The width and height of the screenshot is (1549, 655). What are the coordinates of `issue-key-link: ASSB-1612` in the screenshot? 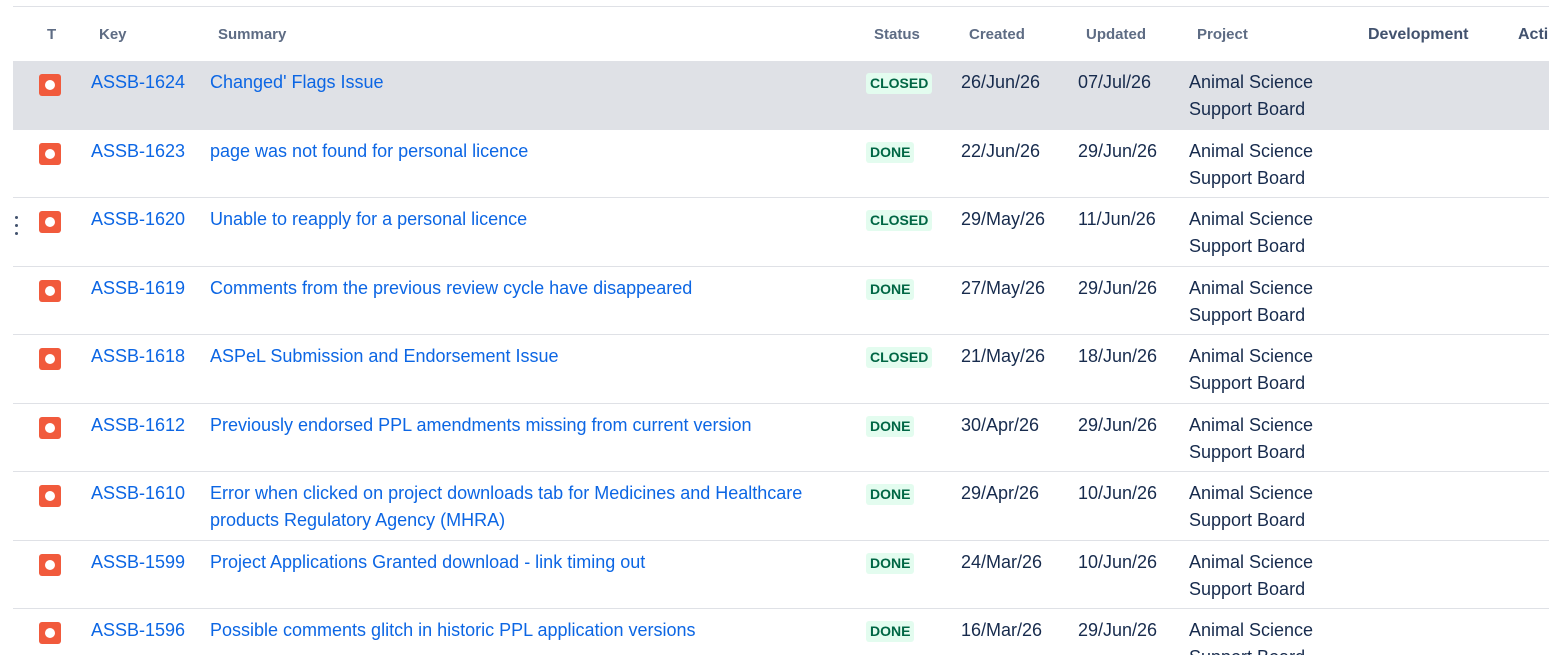 It's located at (138, 425).